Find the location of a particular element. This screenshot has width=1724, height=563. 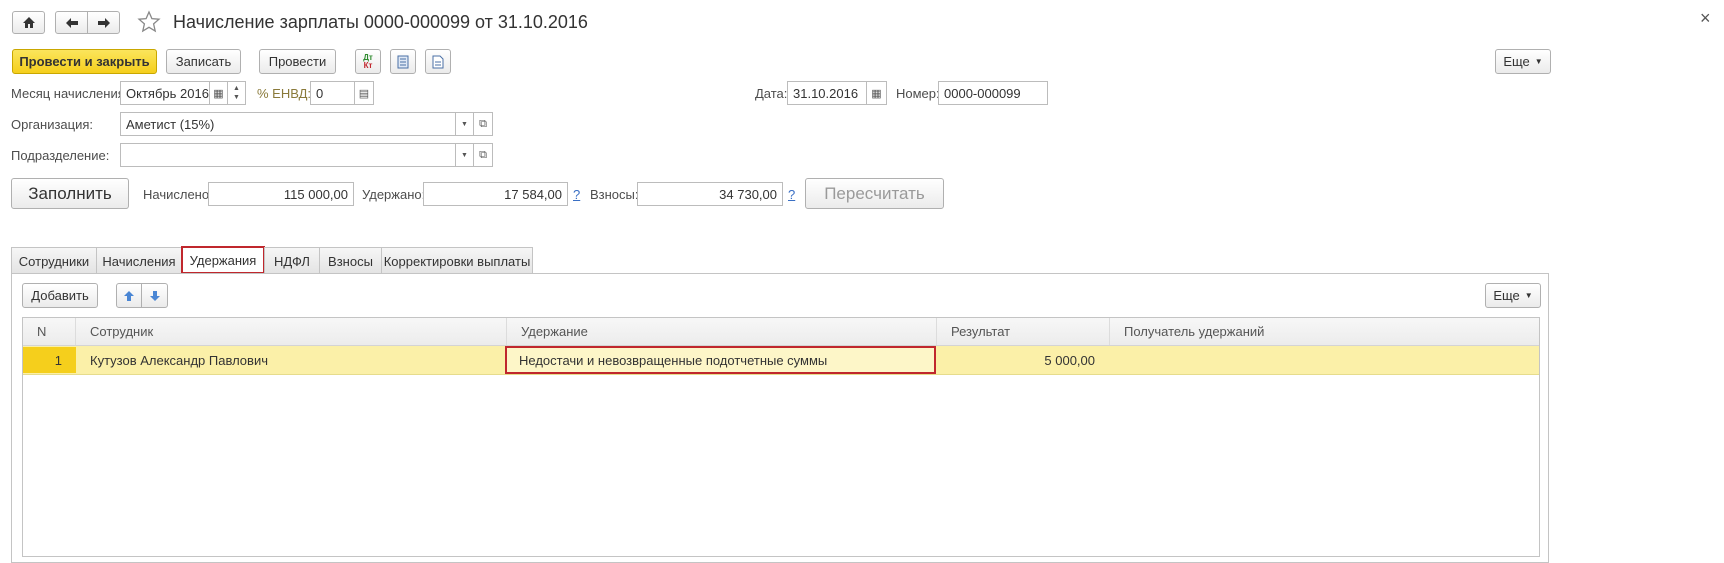

organization-open-button: ⧉ is located at coordinates (483, 124).